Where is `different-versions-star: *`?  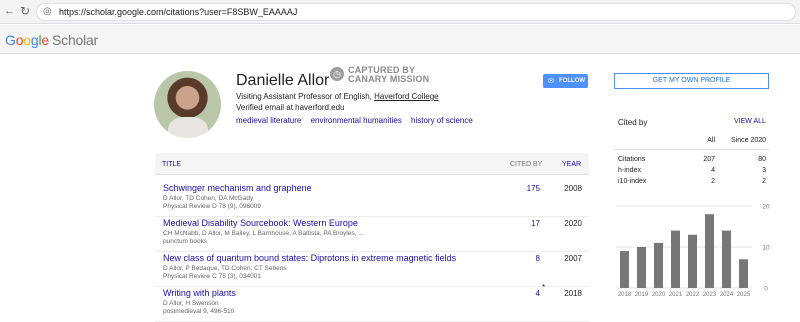 different-versions-star: * is located at coordinates (543, 287).